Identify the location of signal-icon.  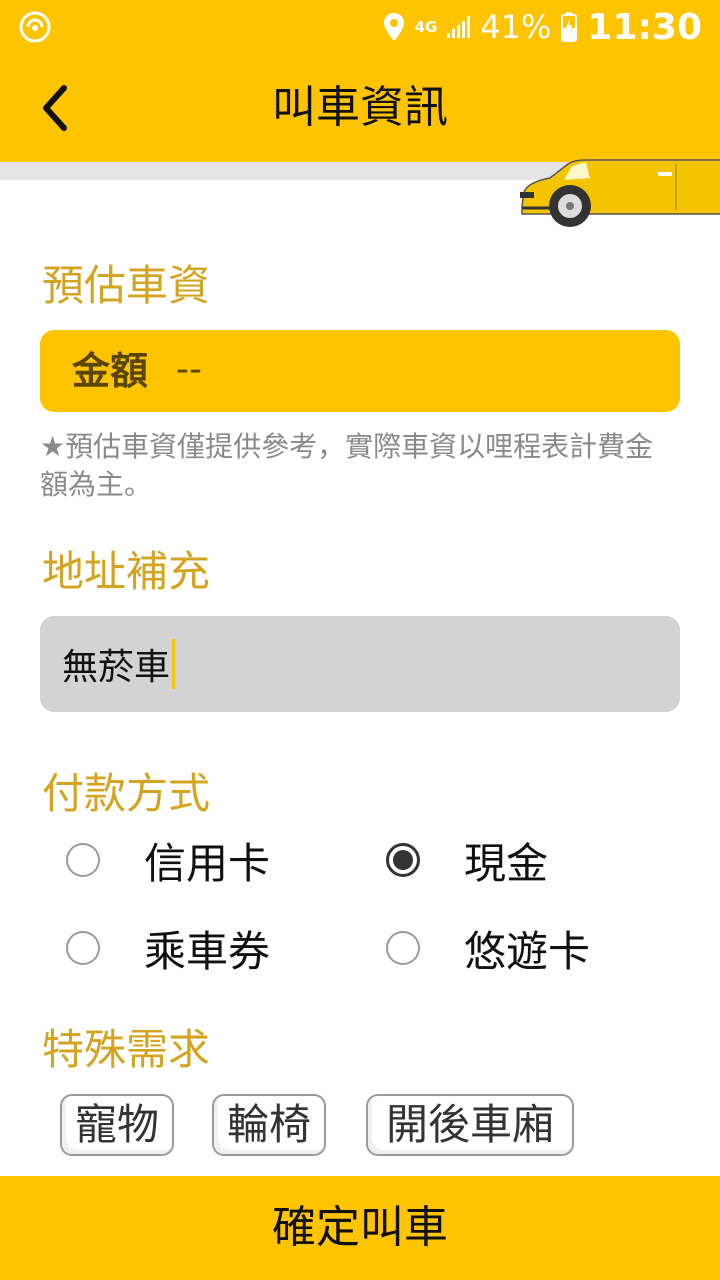
(459, 27).